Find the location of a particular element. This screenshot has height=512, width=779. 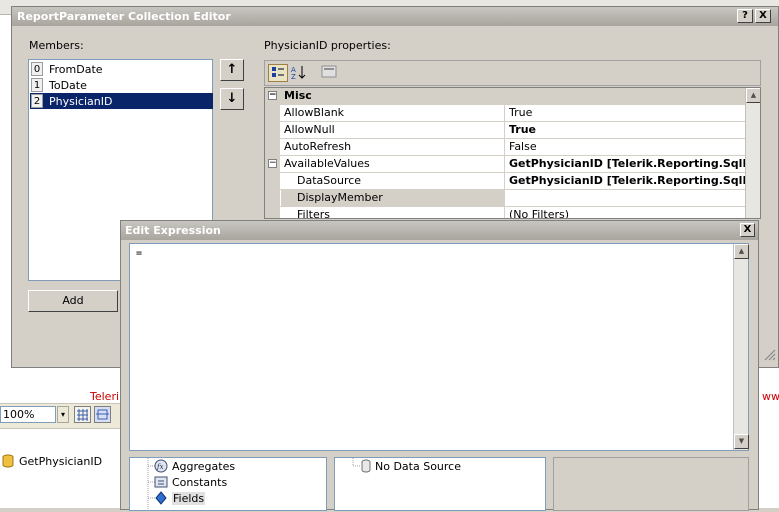

svg-text: fx is located at coordinates (160, 467).